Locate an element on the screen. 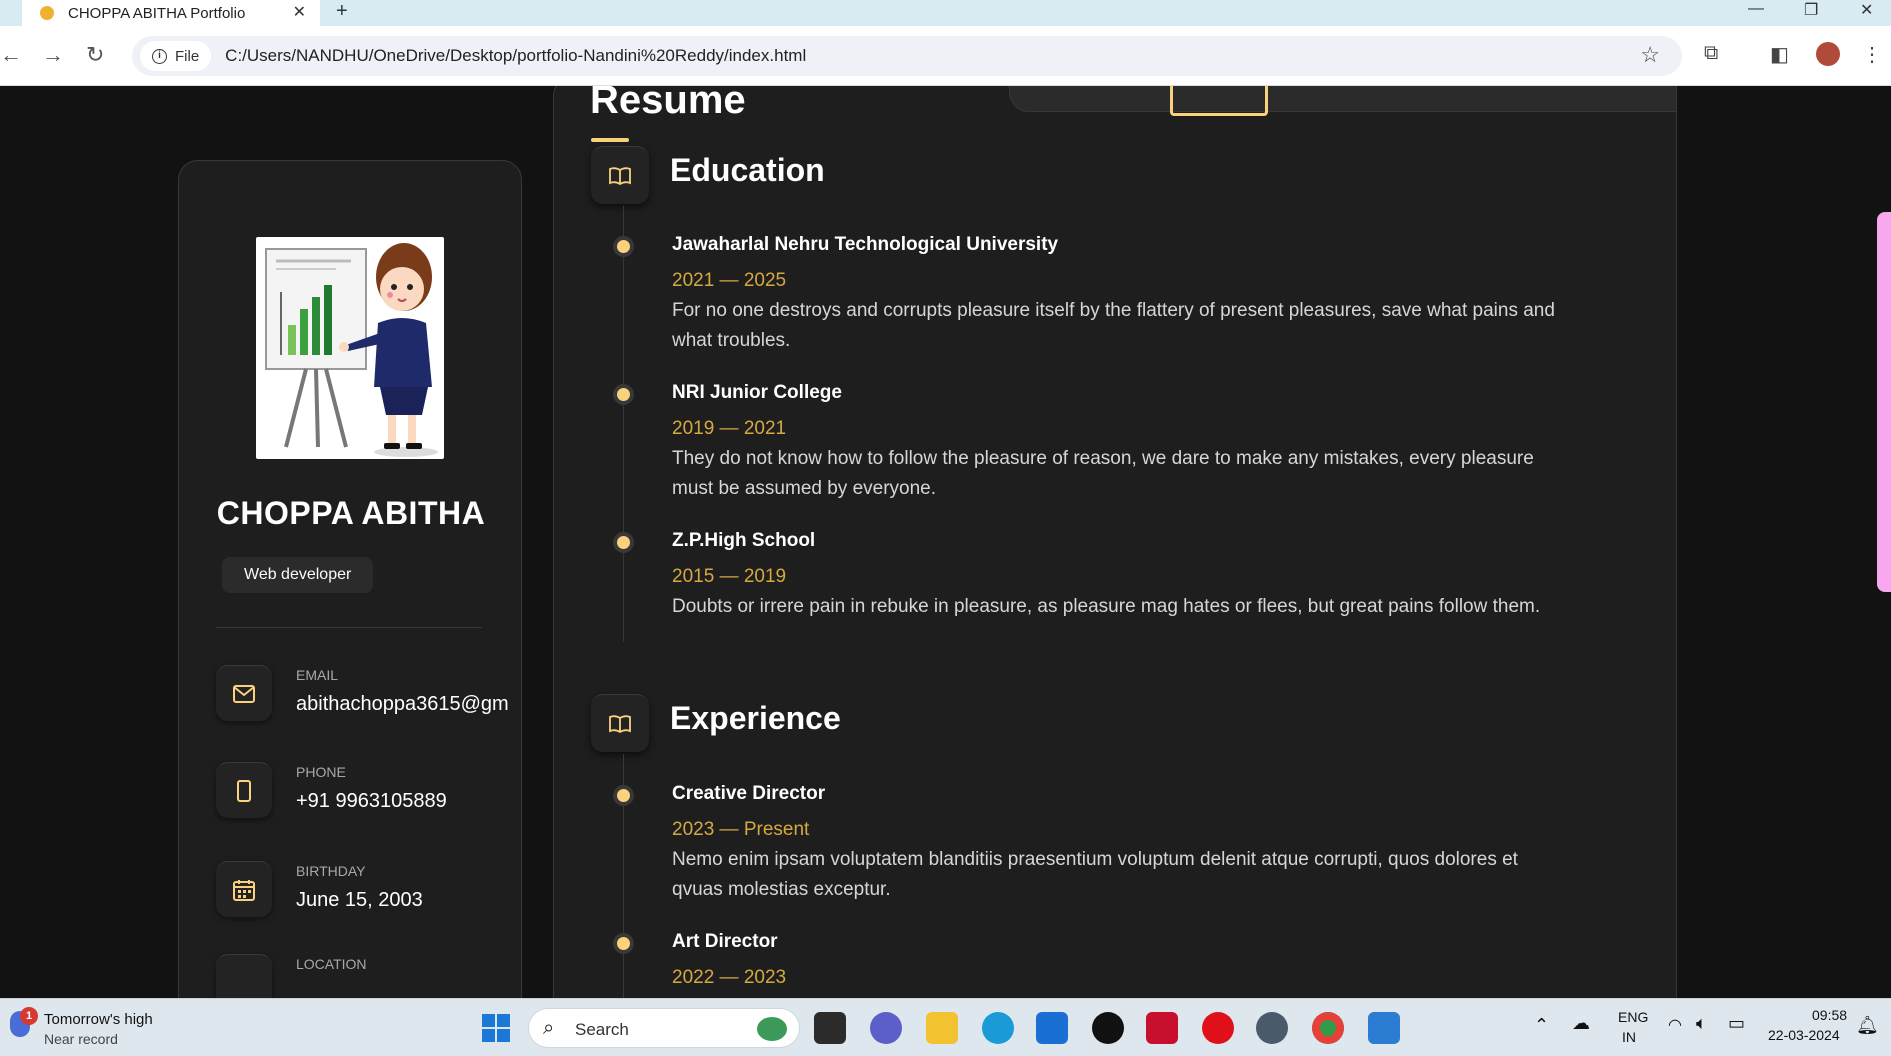 This screenshot has height=1056, width=1891. timeline-item-date: 2019 — 2021 is located at coordinates (729, 428).